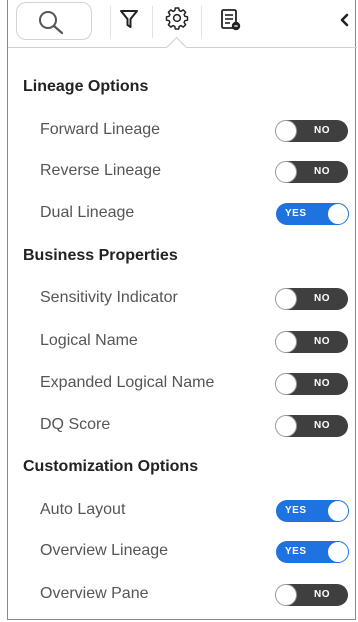 Image resolution: width=358 pixels, height=622 pixels. What do you see at coordinates (100, 255) in the screenshot?
I see `section-title: Business Properties` at bounding box center [100, 255].